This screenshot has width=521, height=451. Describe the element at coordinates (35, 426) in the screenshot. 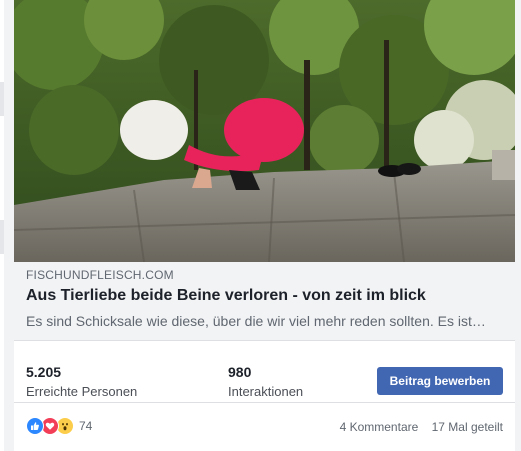

I see `like-icon` at that location.